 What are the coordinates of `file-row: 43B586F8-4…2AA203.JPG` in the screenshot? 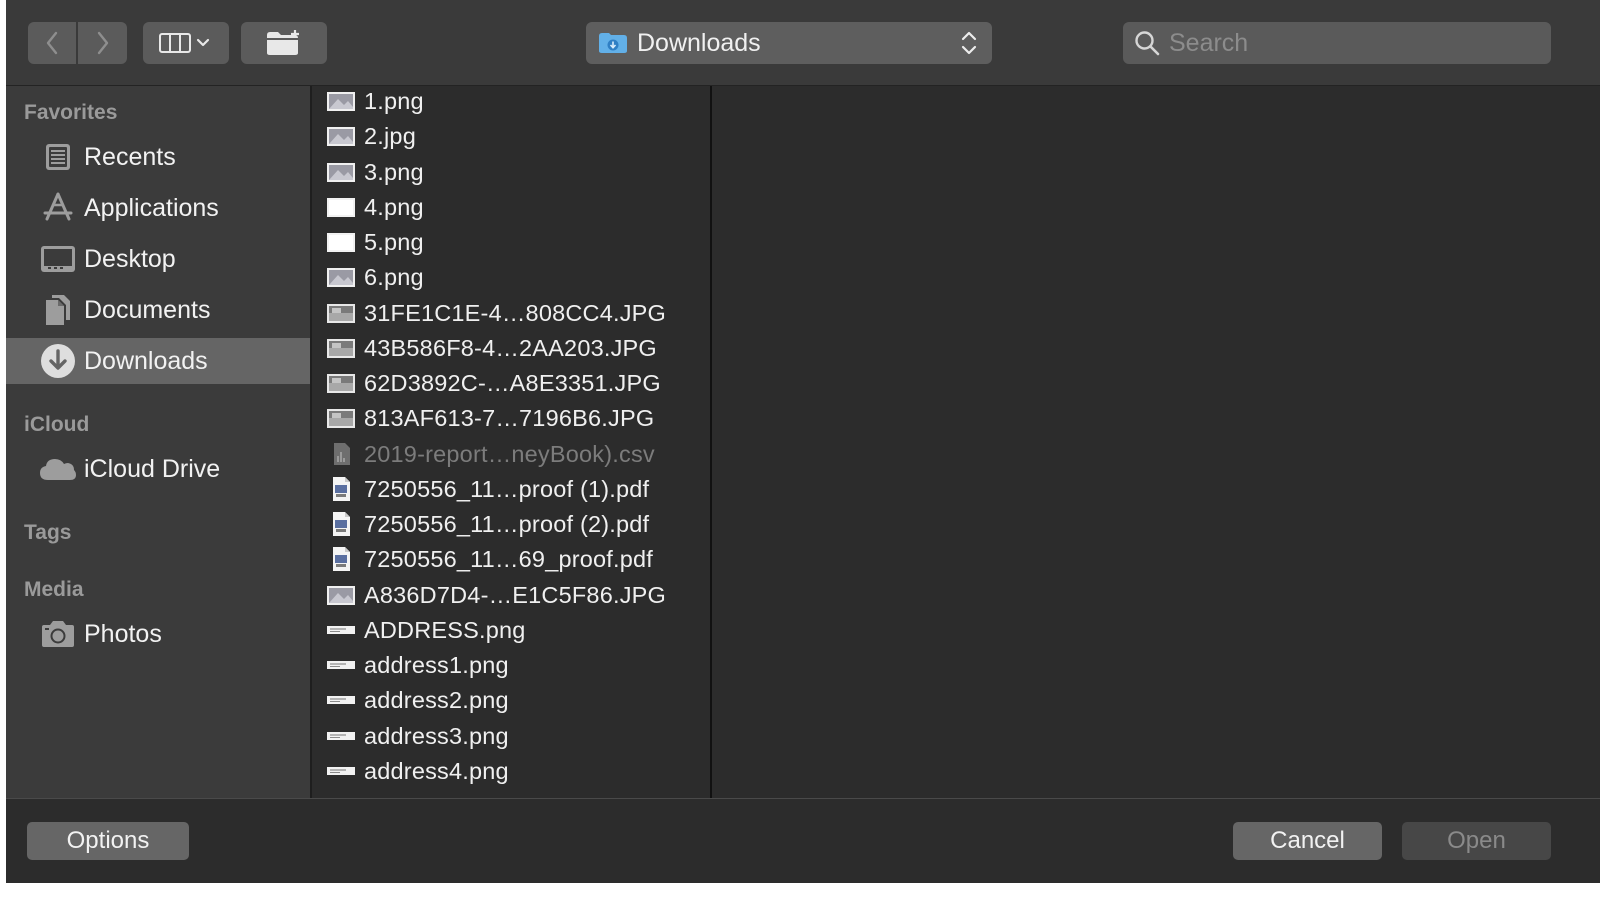 It's located at (511, 348).